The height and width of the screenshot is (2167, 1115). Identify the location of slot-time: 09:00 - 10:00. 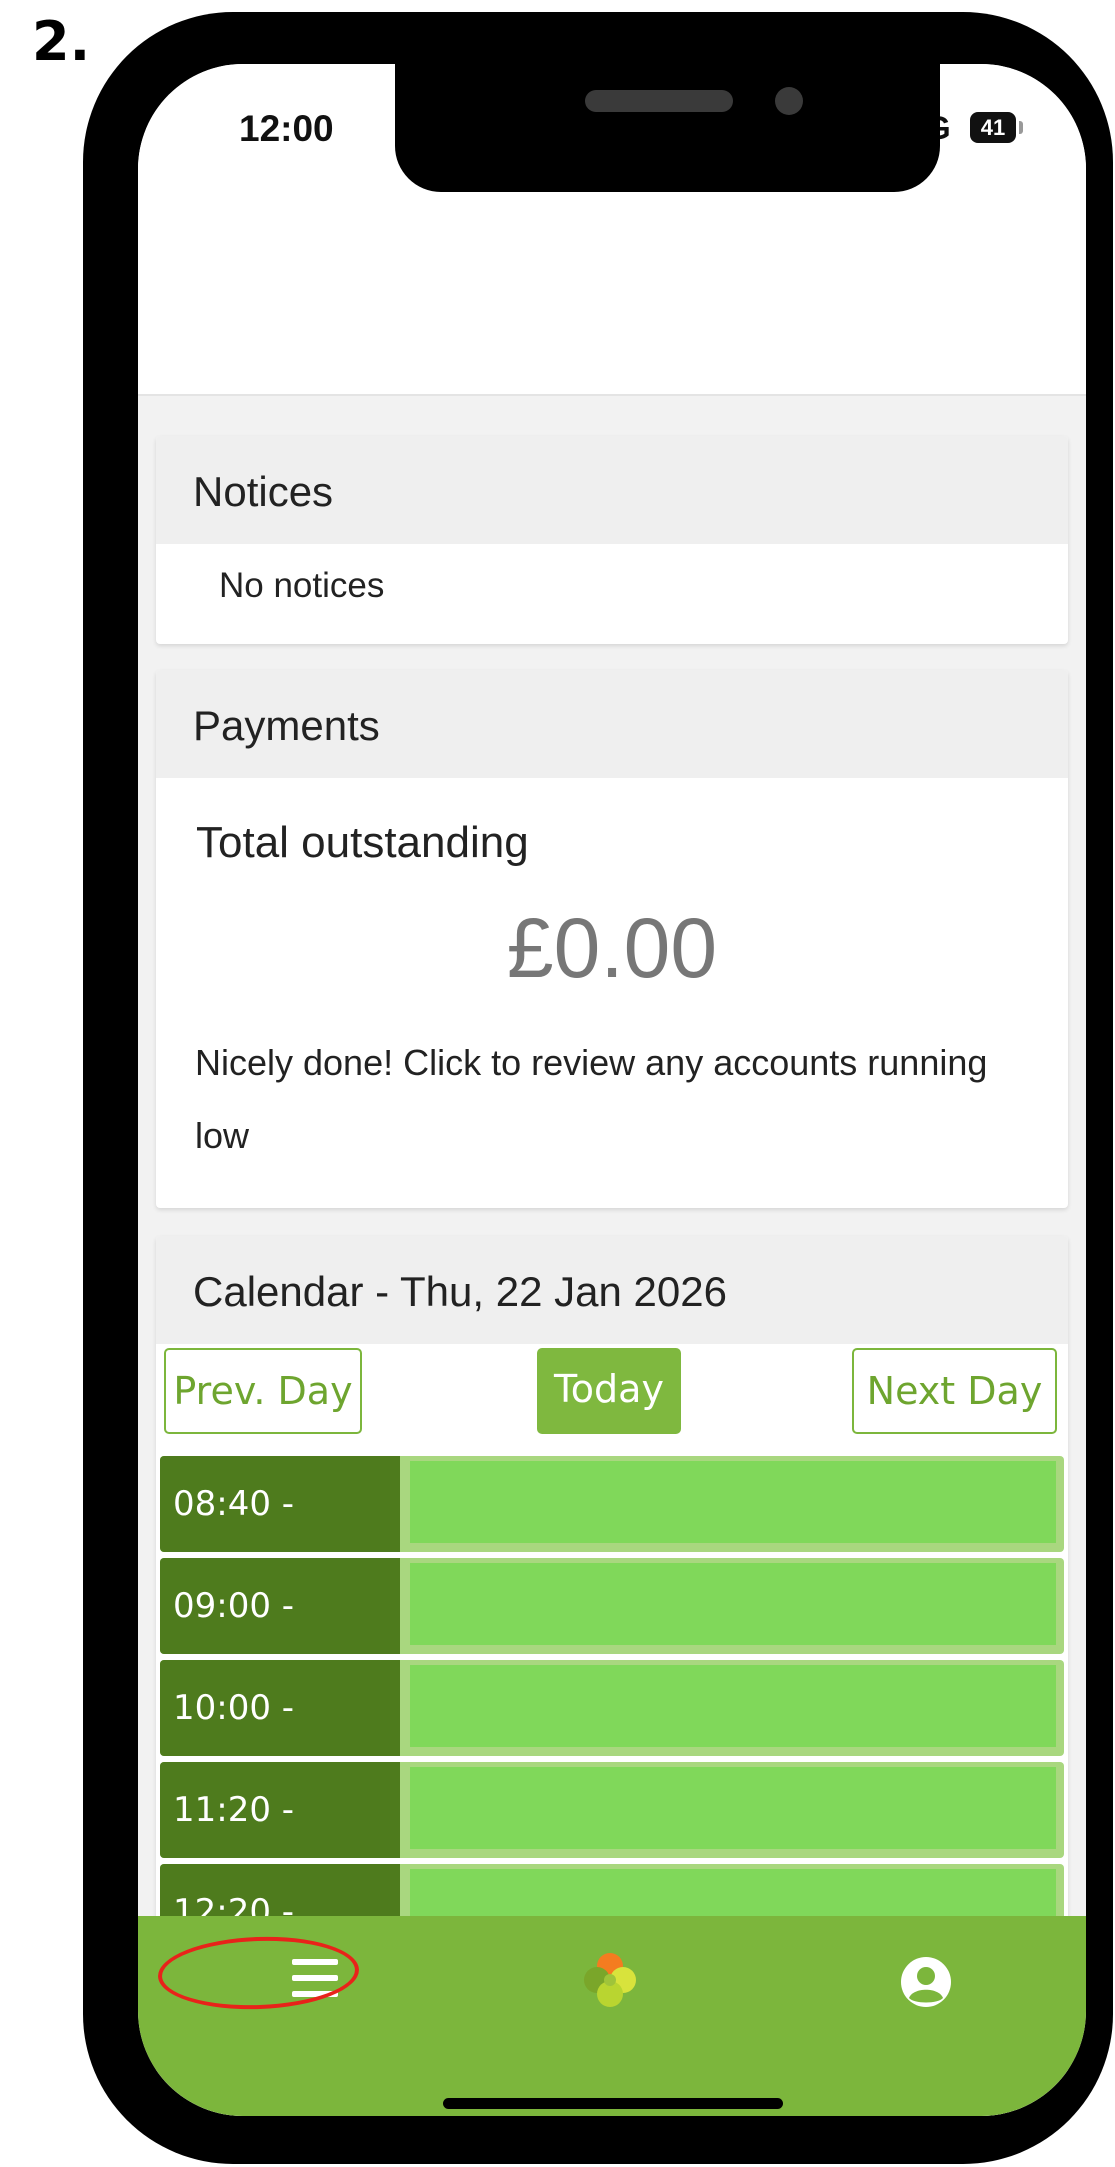
(280, 1606).